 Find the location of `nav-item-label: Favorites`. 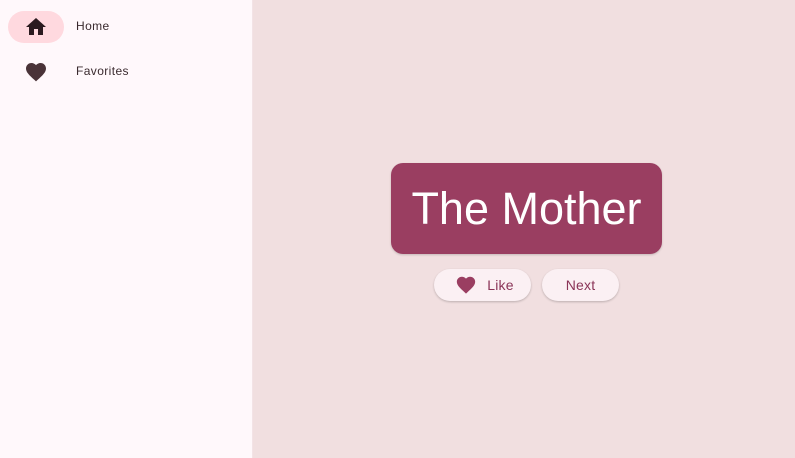

nav-item-label: Favorites is located at coordinates (102, 71).